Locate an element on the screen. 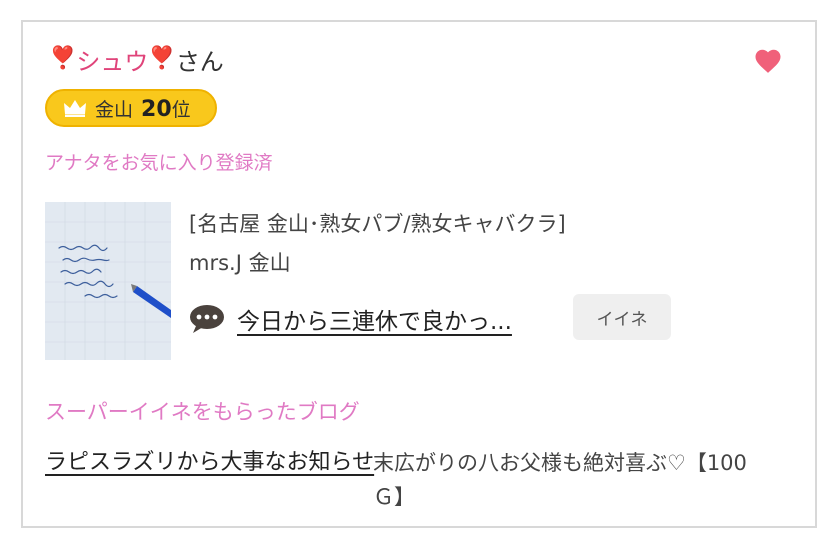  handwritten-note-image is located at coordinates (108, 281).